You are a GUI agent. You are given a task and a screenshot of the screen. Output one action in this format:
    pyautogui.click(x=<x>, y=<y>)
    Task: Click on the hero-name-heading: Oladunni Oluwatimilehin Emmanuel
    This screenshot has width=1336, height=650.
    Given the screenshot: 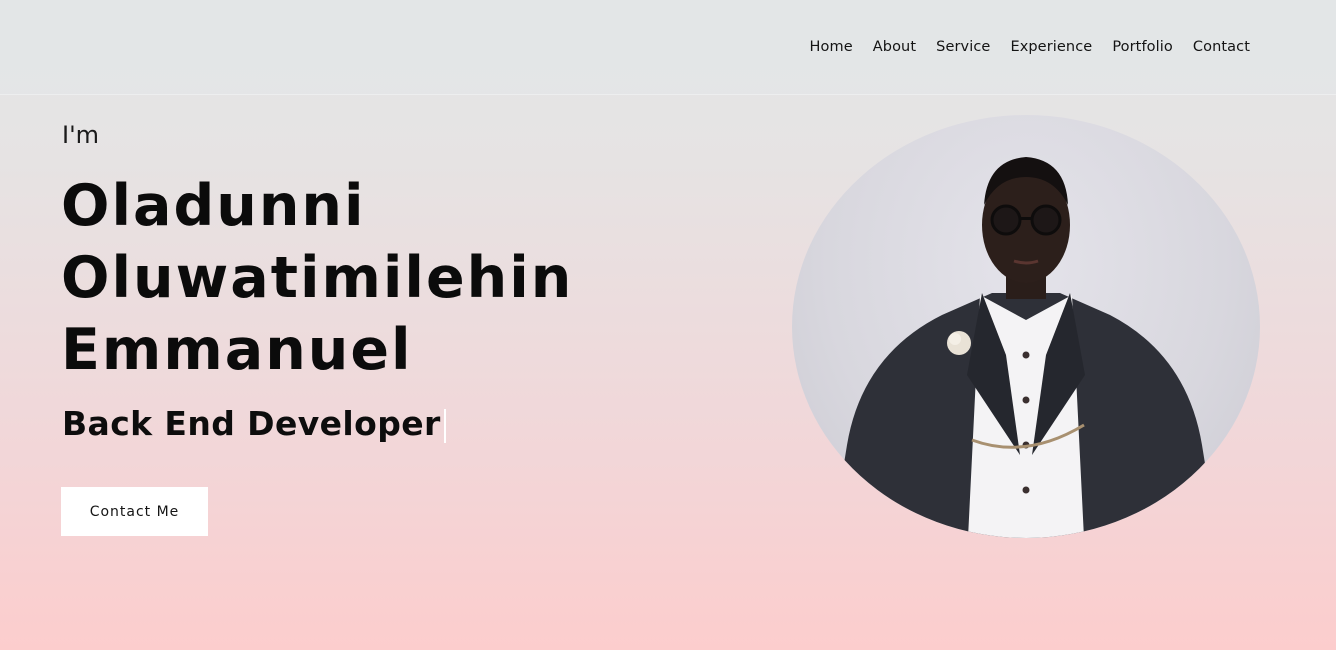 What is the action you would take?
    pyautogui.click(x=317, y=278)
    